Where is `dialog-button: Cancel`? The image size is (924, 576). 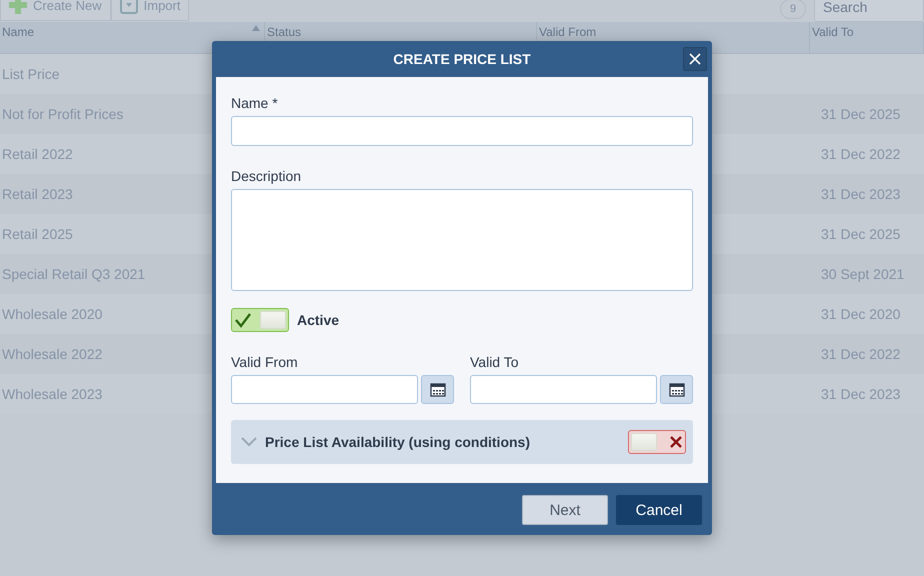 dialog-button: Cancel is located at coordinates (659, 510).